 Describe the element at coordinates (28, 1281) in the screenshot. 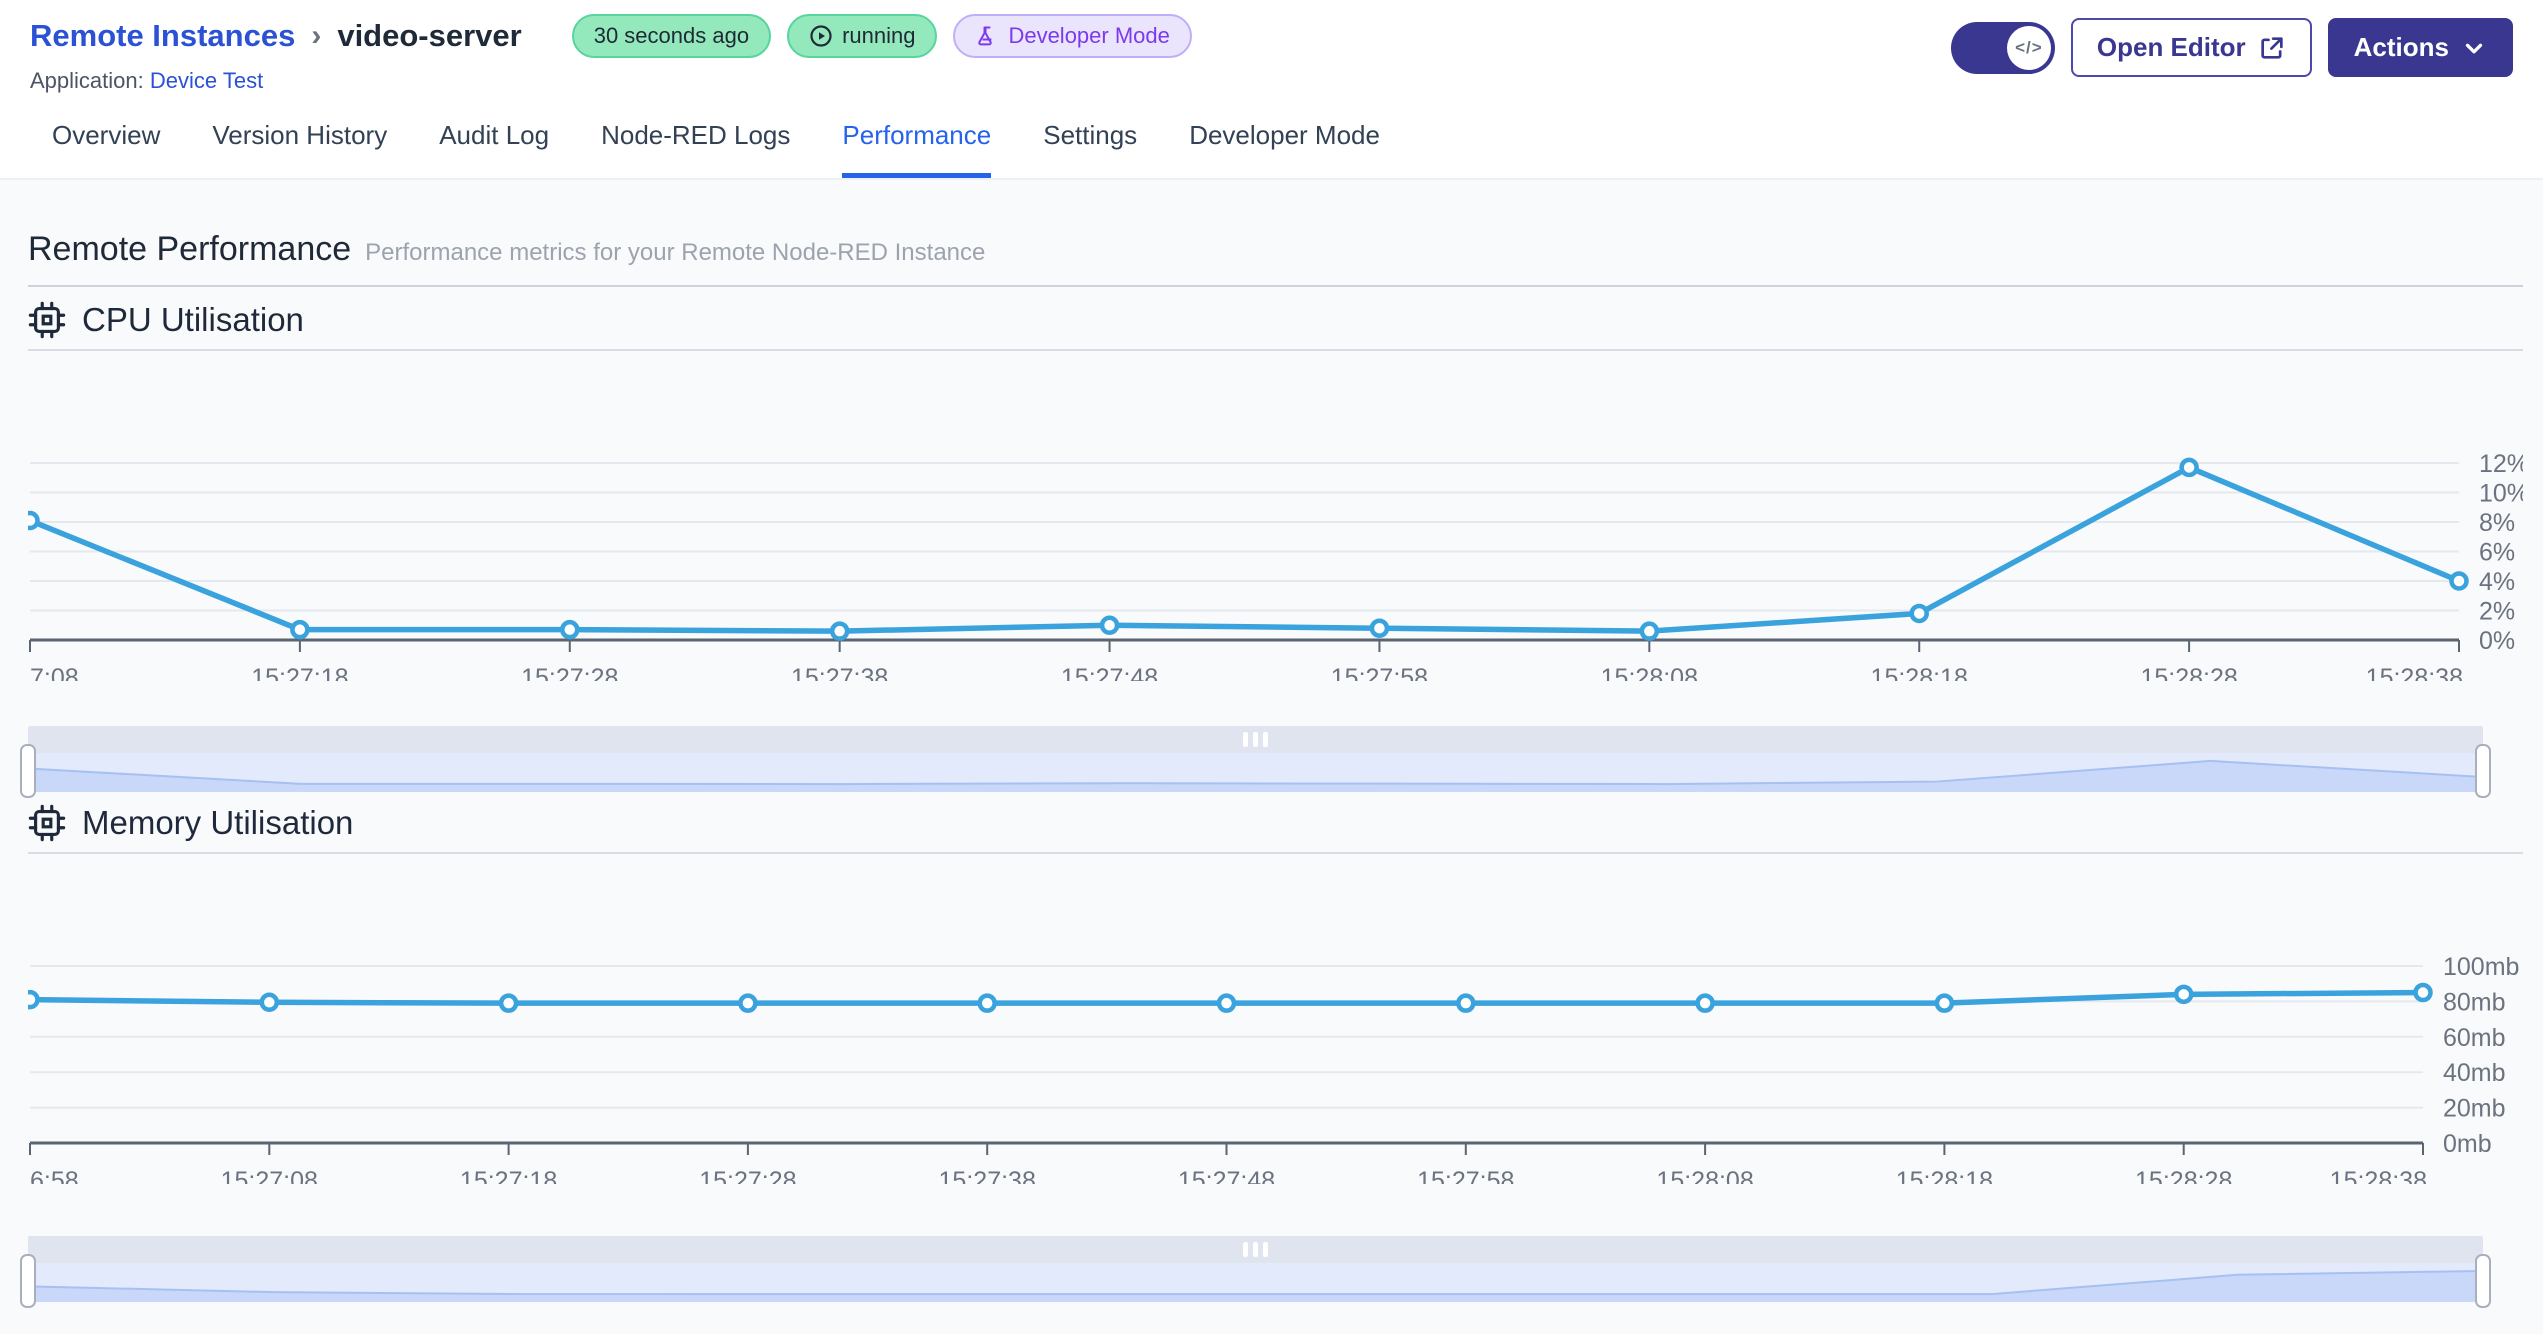

I see `memory-brush-left-handle` at that location.